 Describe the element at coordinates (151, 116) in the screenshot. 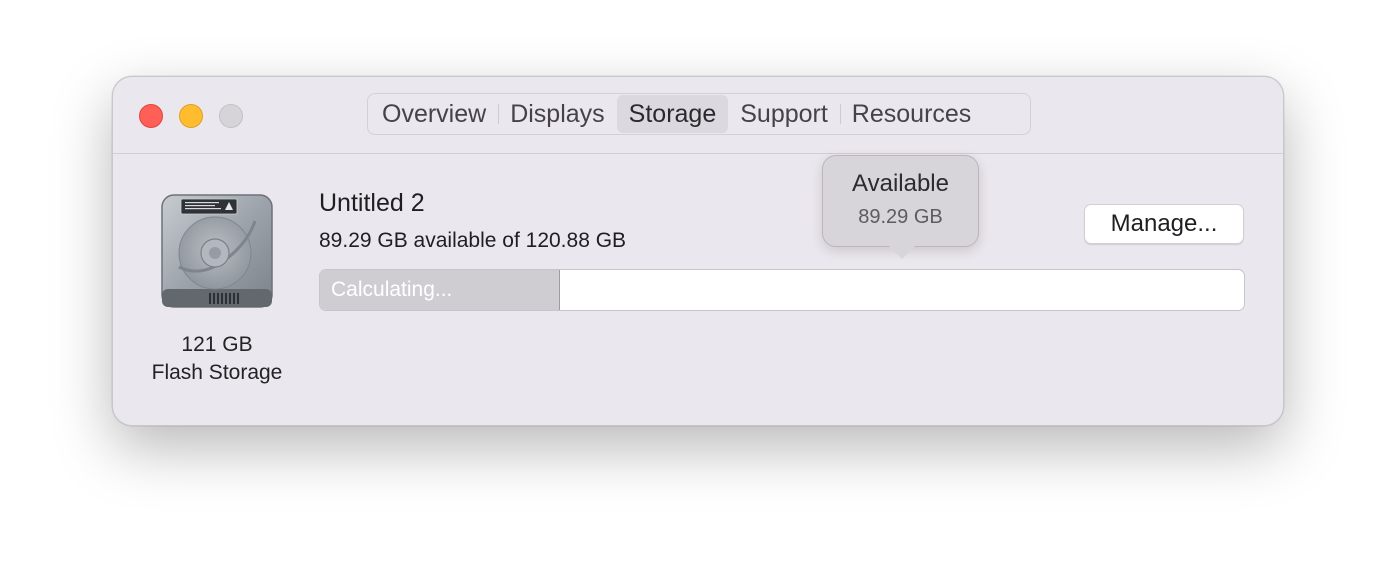

I see `close-button` at that location.